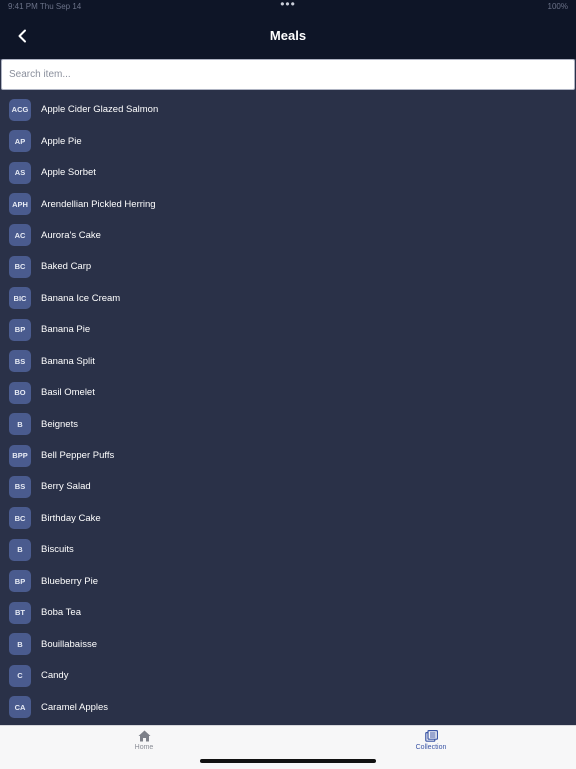  Describe the element at coordinates (288, 612) in the screenshot. I see `list-item: BT Boba Tea` at that location.